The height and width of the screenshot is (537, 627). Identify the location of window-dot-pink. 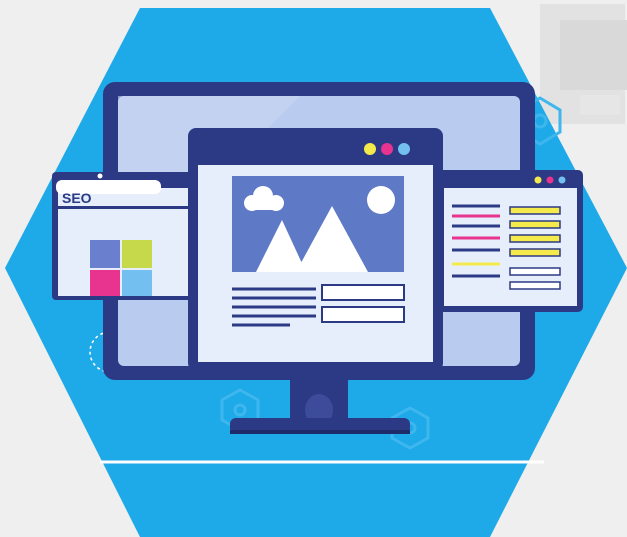
(387, 149).